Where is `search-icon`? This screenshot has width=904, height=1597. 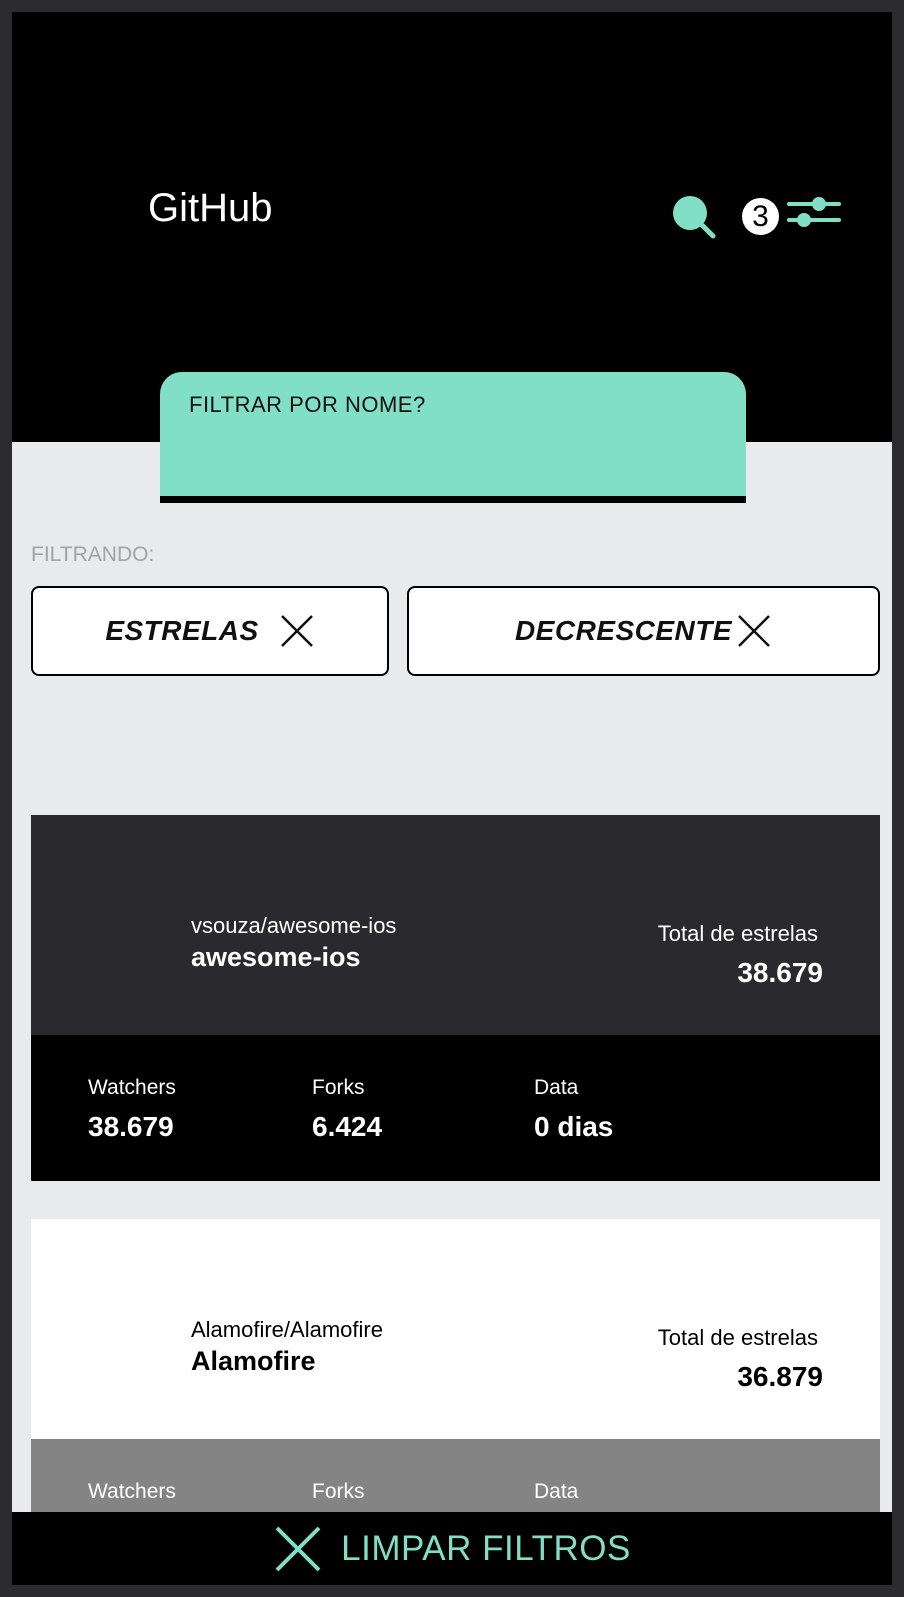
search-icon is located at coordinates (694, 217).